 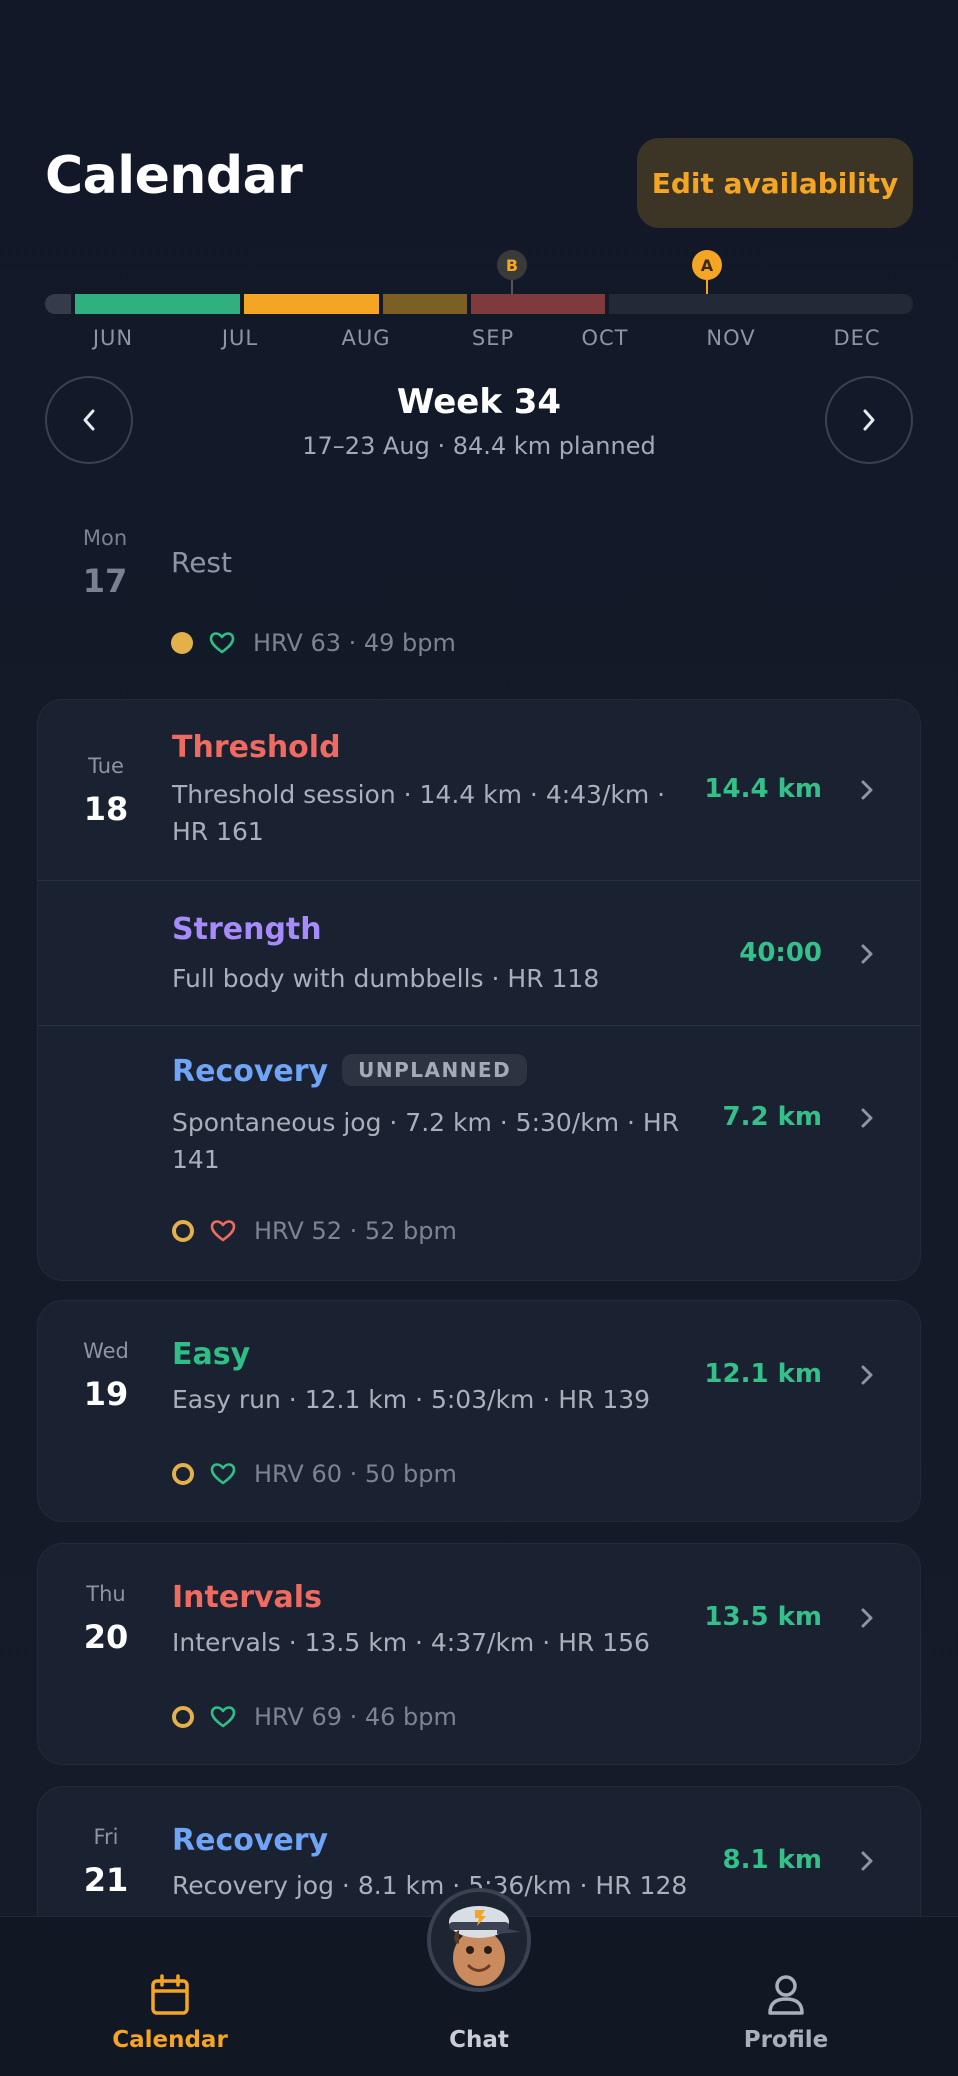 What do you see at coordinates (479, 282) in the screenshot?
I see `season-timeline: B A` at bounding box center [479, 282].